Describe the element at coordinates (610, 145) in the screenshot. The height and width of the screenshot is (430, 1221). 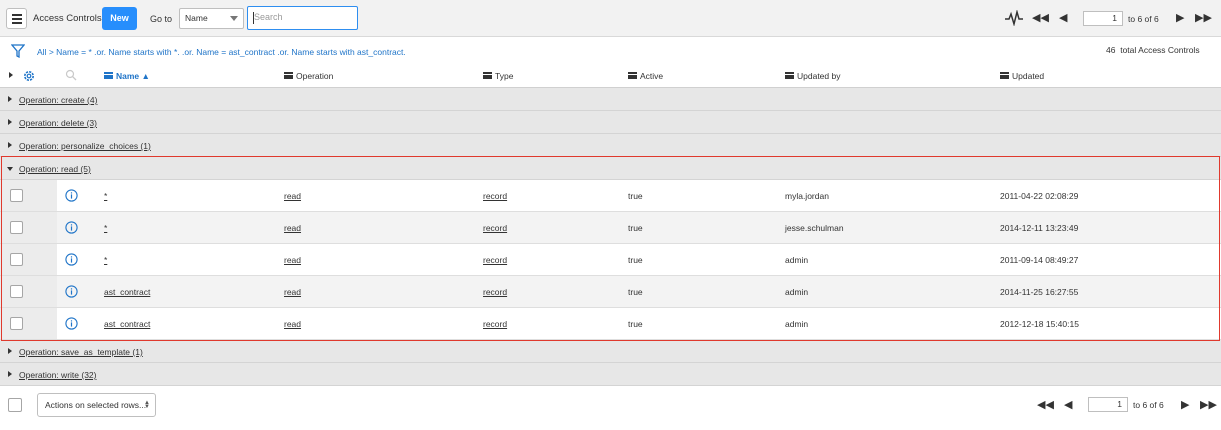
I see `group-row: Operation: personalize_choices (1)` at that location.